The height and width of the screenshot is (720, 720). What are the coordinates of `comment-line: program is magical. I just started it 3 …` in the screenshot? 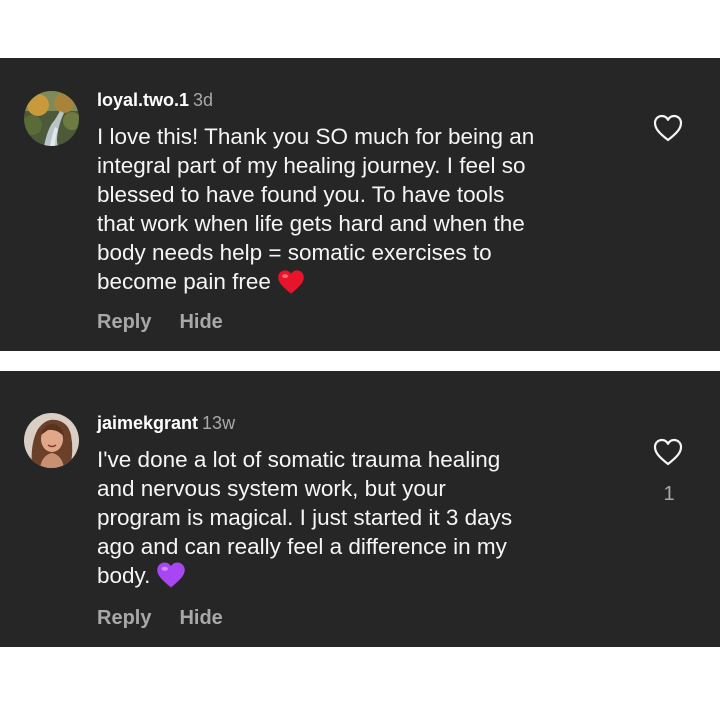 It's located at (305, 517).